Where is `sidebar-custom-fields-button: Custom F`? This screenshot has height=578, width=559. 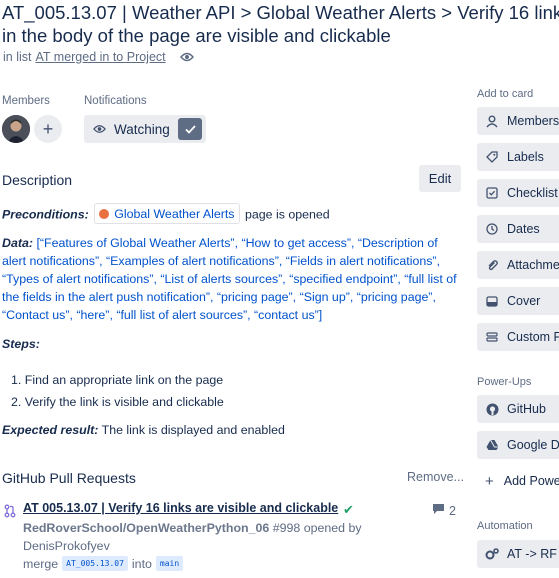 sidebar-custom-fields-button: Custom F is located at coordinates (518, 337).